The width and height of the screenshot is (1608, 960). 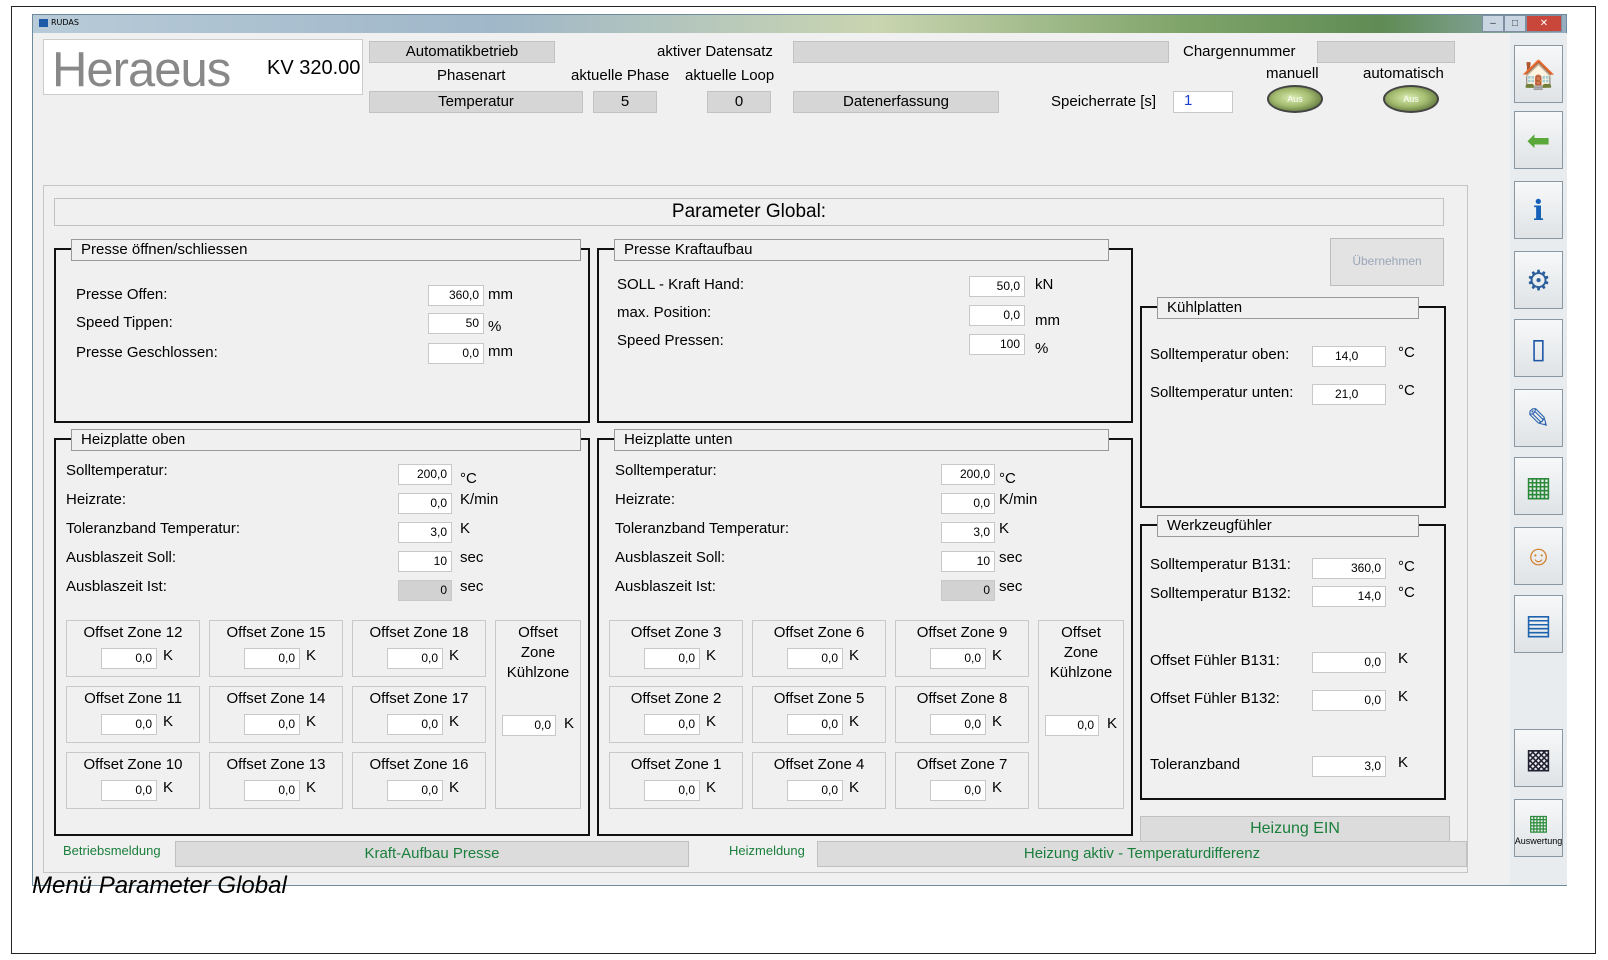 What do you see at coordinates (1403, 73) in the screenshot?
I see `auto-label: automatisch` at bounding box center [1403, 73].